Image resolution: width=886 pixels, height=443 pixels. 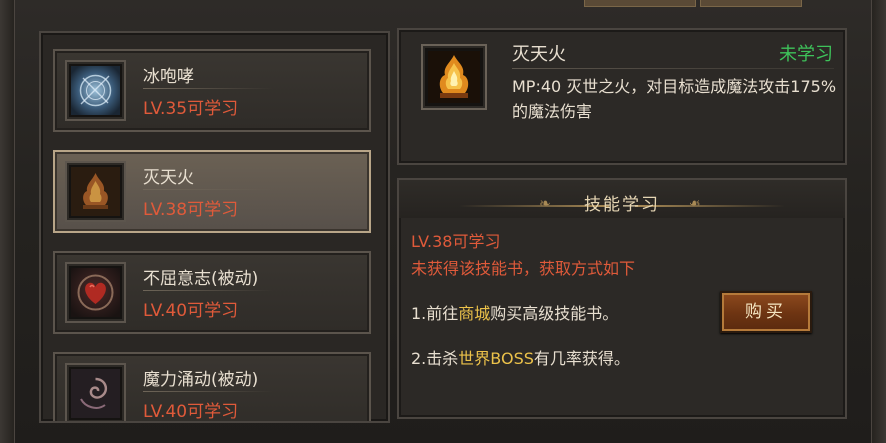 What do you see at coordinates (539, 54) in the screenshot?
I see `skill-title: 灭天火` at bounding box center [539, 54].